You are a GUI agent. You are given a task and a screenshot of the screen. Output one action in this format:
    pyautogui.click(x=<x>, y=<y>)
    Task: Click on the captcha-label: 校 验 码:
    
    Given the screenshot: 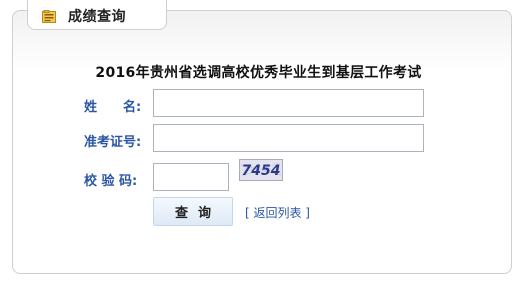 What is the action you would take?
    pyautogui.click(x=111, y=181)
    